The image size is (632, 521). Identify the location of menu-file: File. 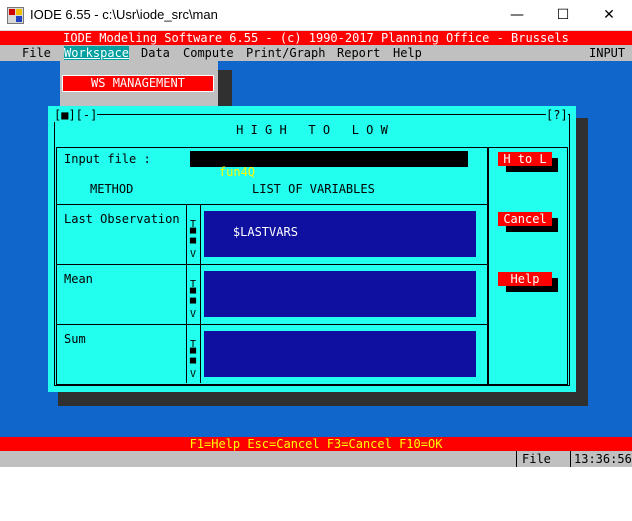
(36, 53).